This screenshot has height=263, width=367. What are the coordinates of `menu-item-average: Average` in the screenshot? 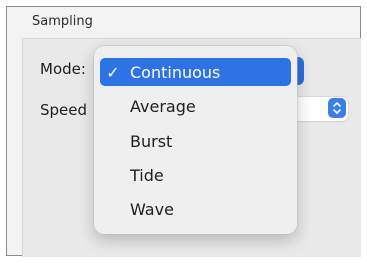 It's located at (195, 106).